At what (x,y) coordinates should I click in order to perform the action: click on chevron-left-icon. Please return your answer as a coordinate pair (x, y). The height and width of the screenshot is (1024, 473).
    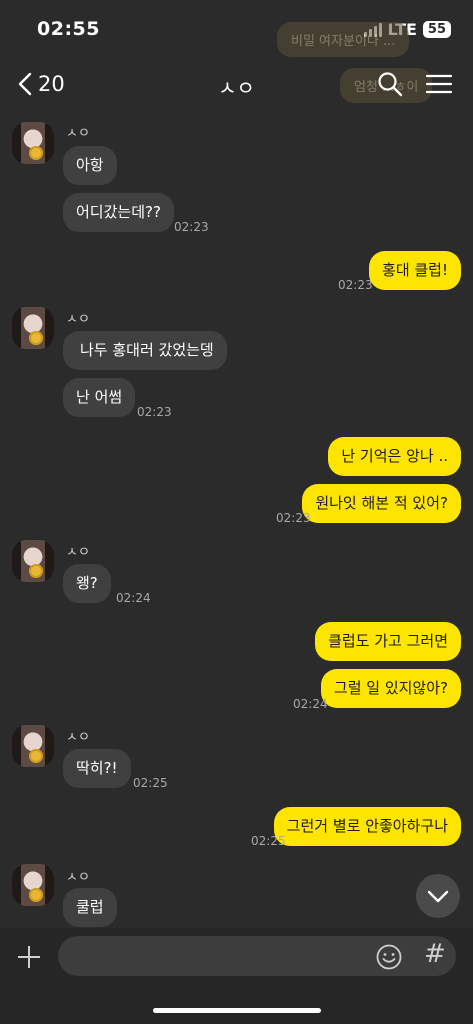
    Looking at the image, I should click on (25, 84).